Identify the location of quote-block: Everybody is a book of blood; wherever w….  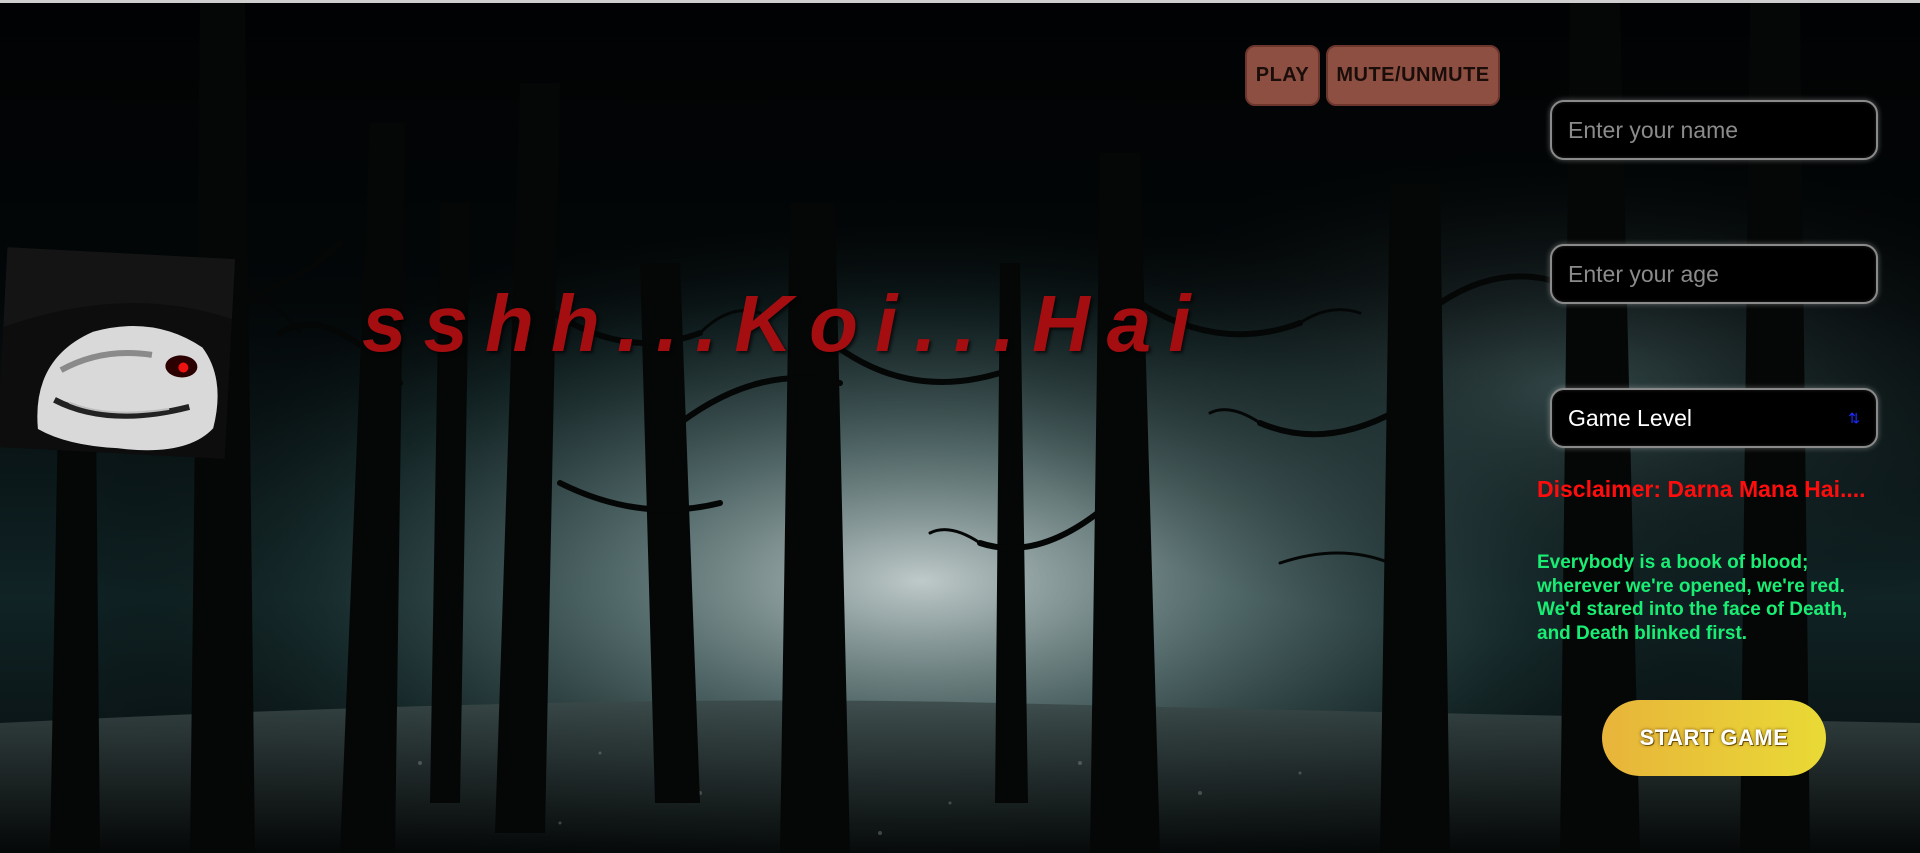
(1717, 598).